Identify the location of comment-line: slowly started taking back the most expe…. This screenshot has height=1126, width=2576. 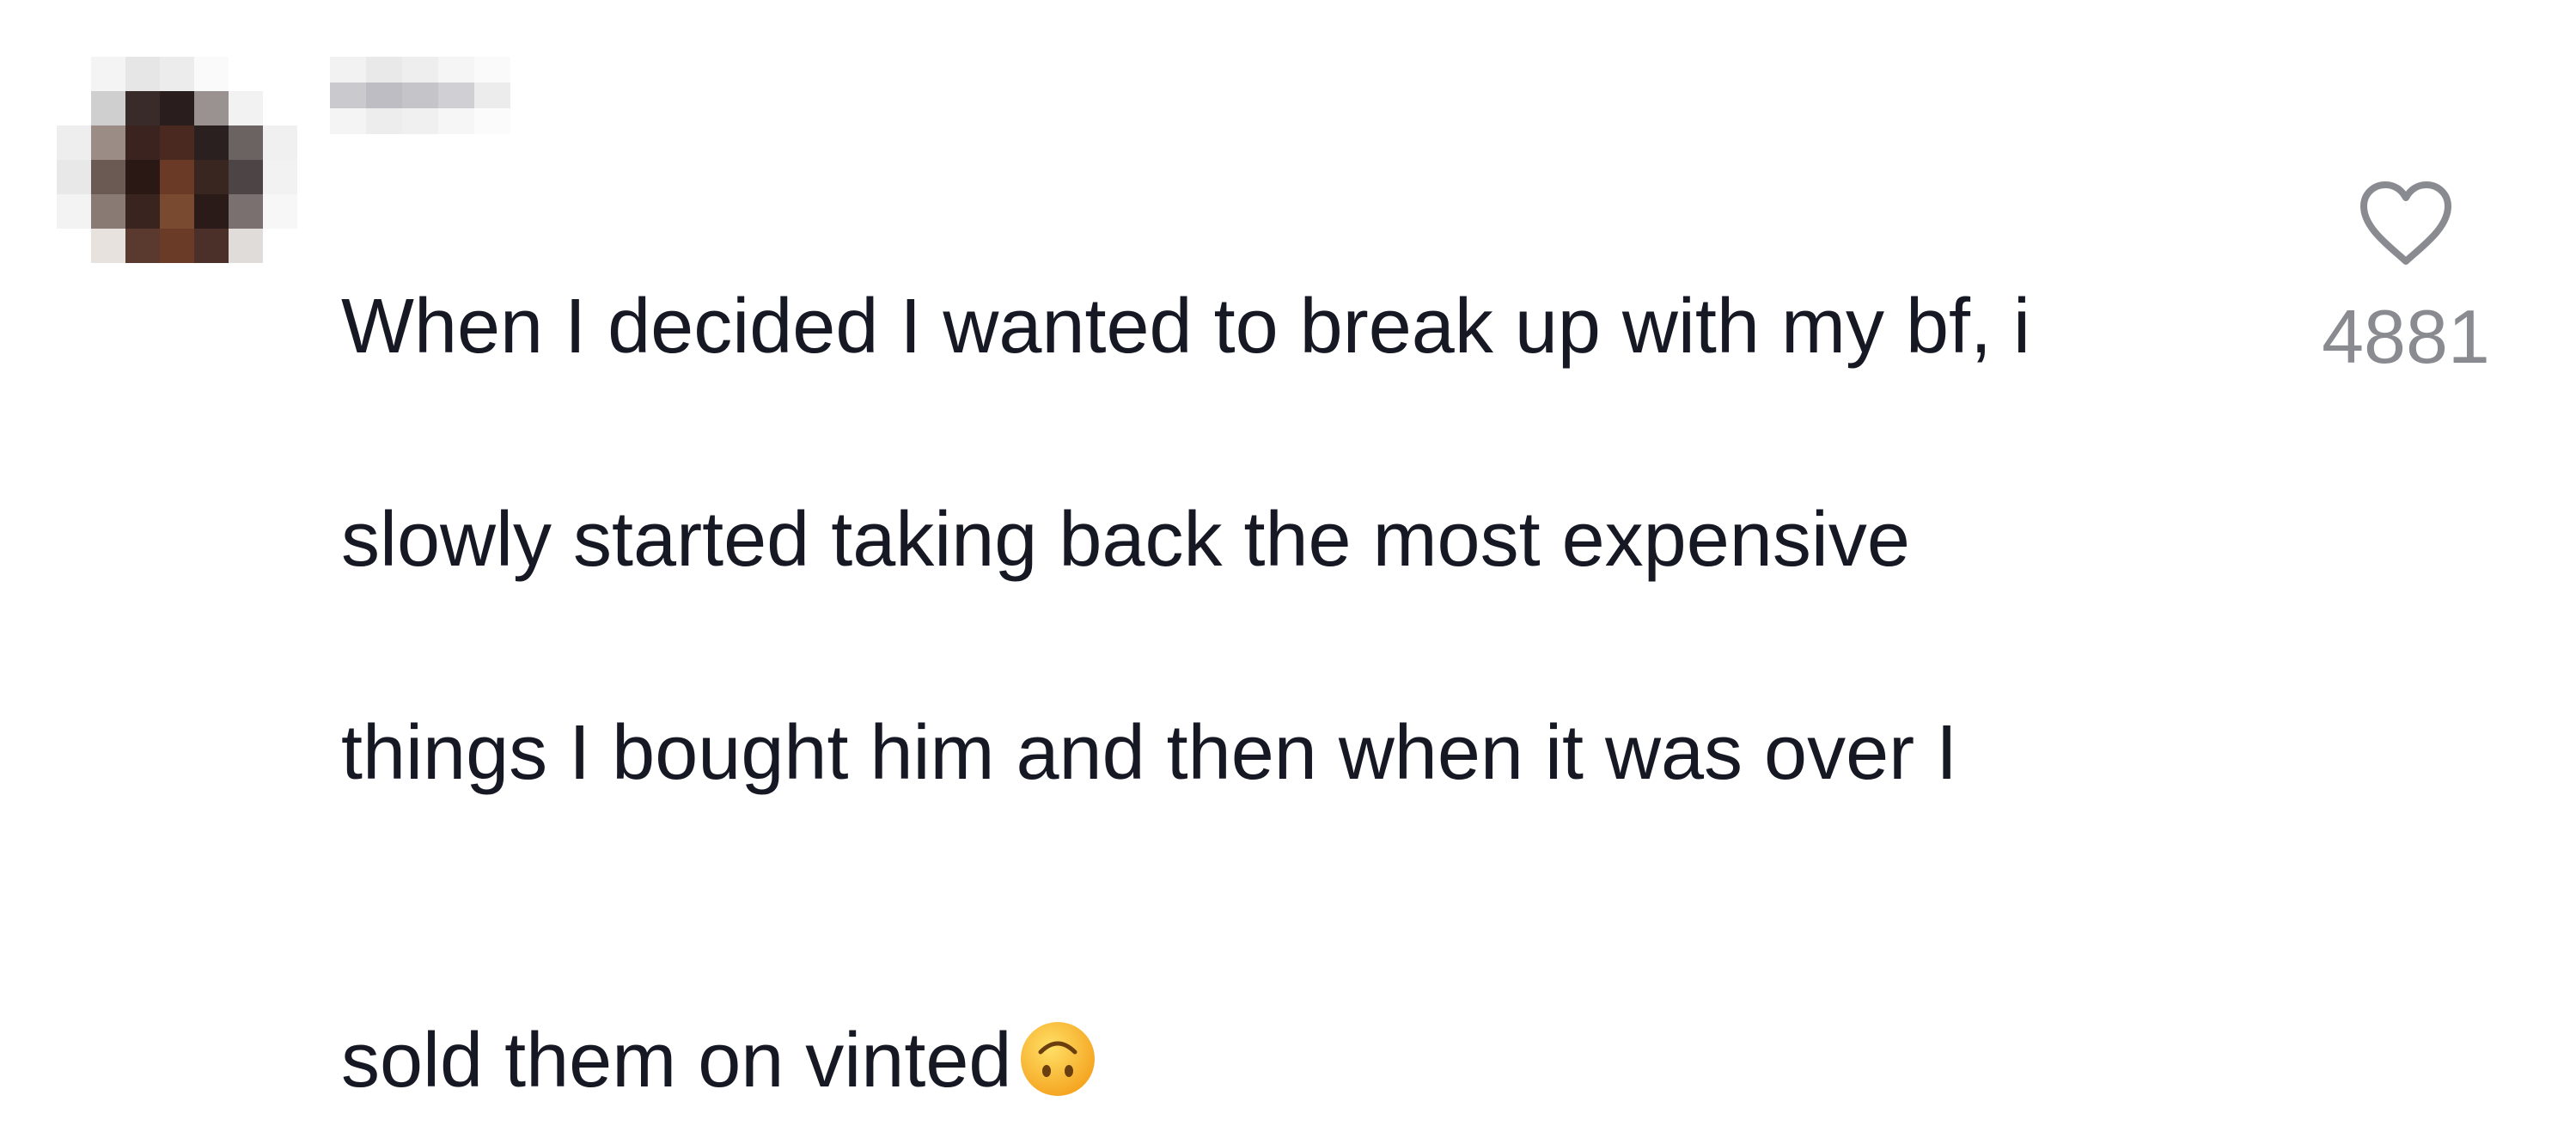
(1125, 540).